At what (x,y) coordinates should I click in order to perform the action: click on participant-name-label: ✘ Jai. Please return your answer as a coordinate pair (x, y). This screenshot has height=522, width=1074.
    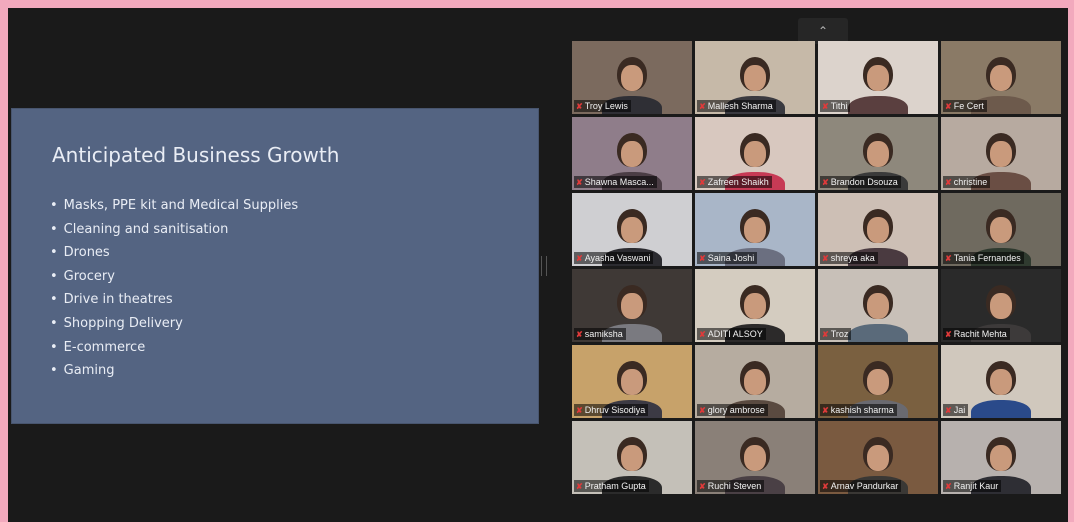
    Looking at the image, I should click on (956, 410).